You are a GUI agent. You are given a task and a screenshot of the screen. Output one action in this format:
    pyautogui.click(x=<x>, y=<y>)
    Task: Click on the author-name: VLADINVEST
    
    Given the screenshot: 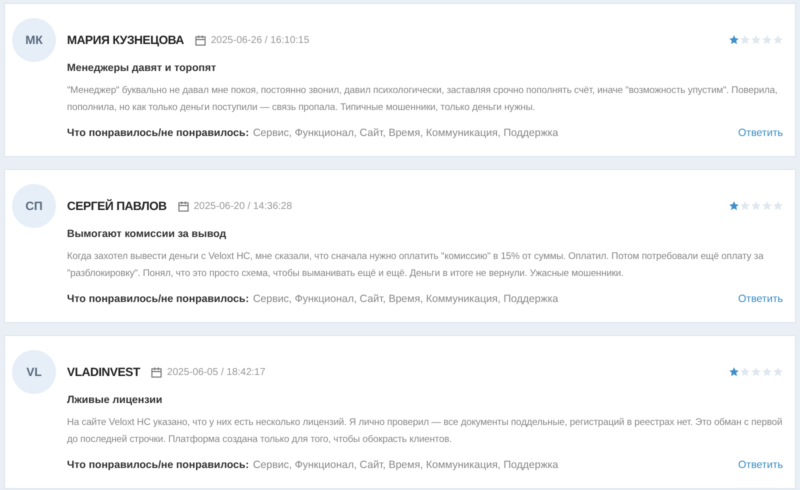 What is the action you would take?
    pyautogui.click(x=103, y=372)
    